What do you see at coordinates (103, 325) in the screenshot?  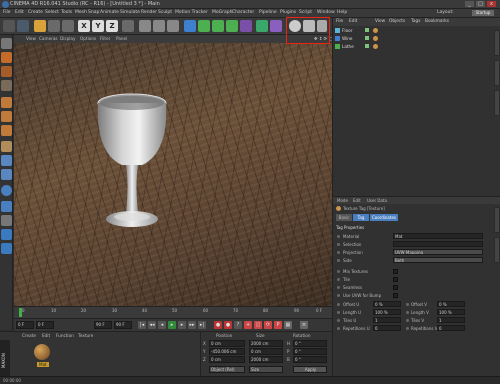 I see `end-frame-field: 90 F` at bounding box center [103, 325].